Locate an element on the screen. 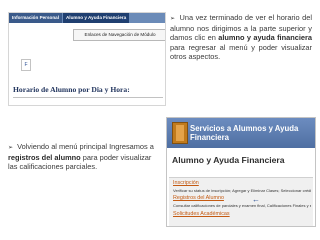  tab-personal-info: Información Personal is located at coordinates (35, 18).